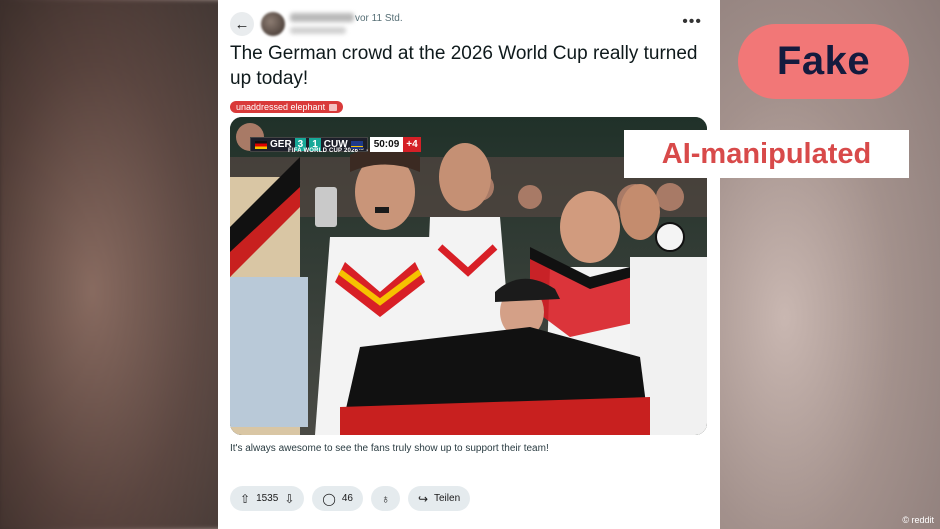 The height and width of the screenshot is (529, 940). I want to click on fake-verdict-badge: Fake, so click(823, 61).